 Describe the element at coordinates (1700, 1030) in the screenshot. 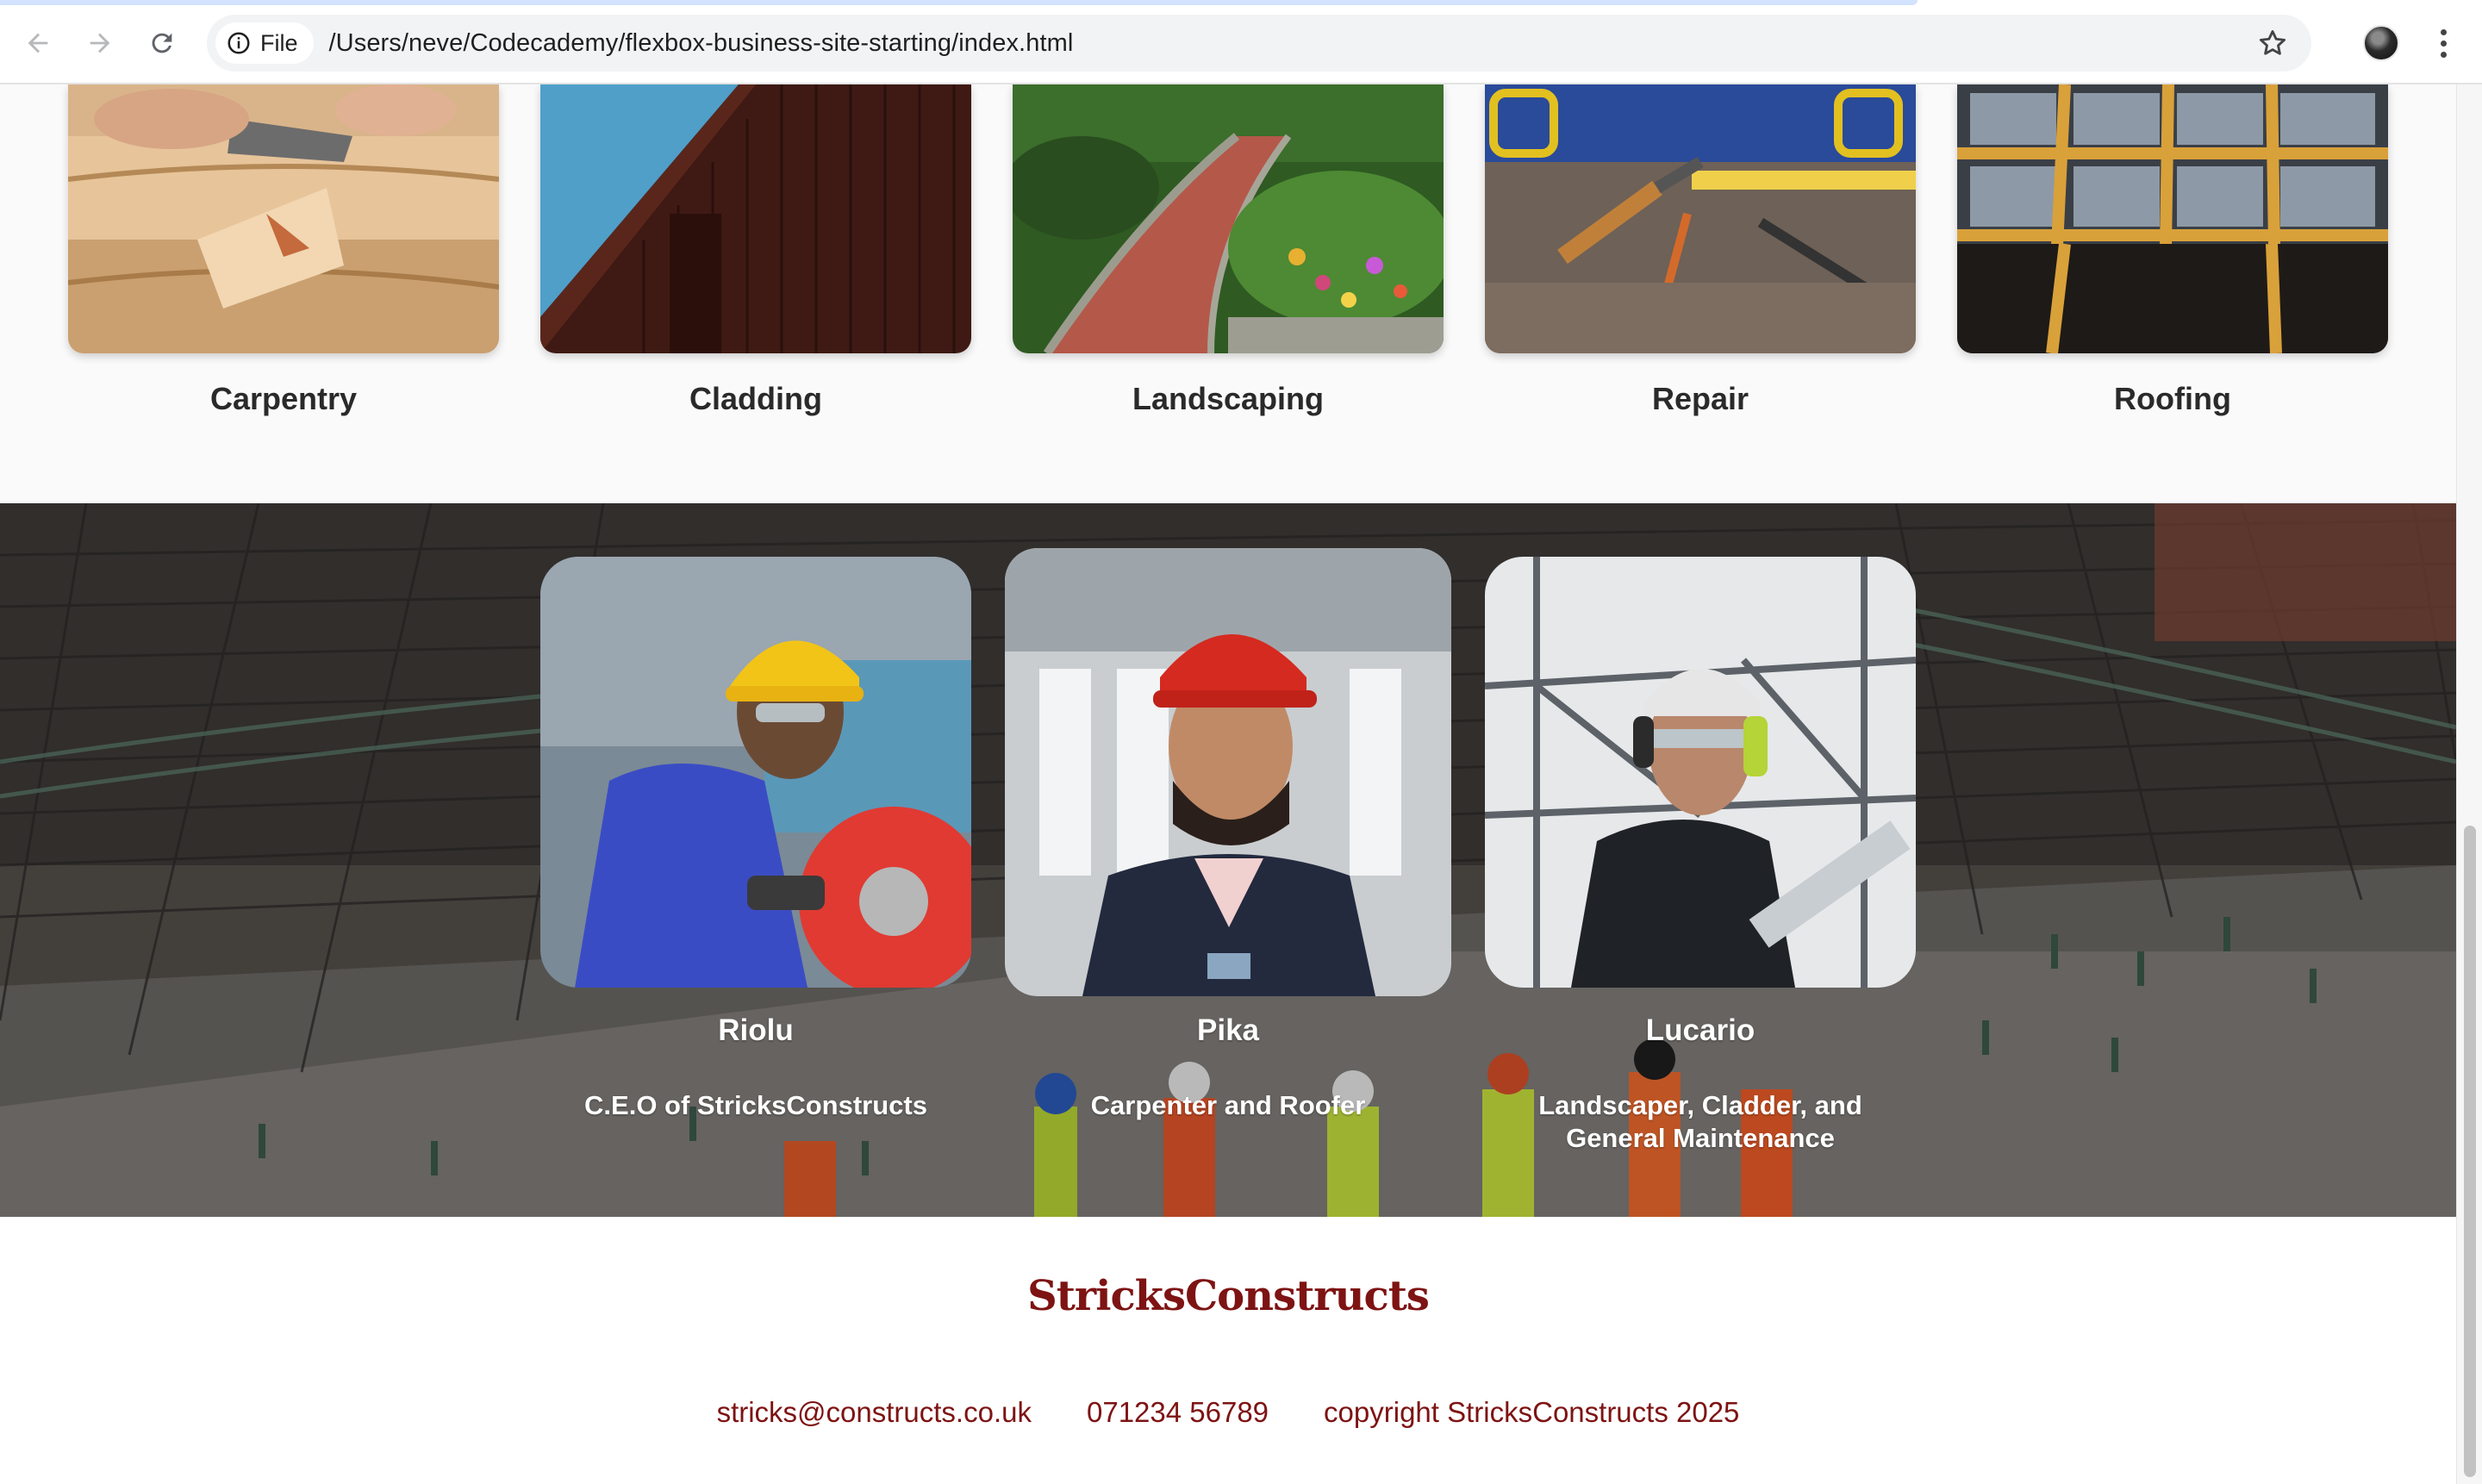

I see `member-name: Lucario` at that location.